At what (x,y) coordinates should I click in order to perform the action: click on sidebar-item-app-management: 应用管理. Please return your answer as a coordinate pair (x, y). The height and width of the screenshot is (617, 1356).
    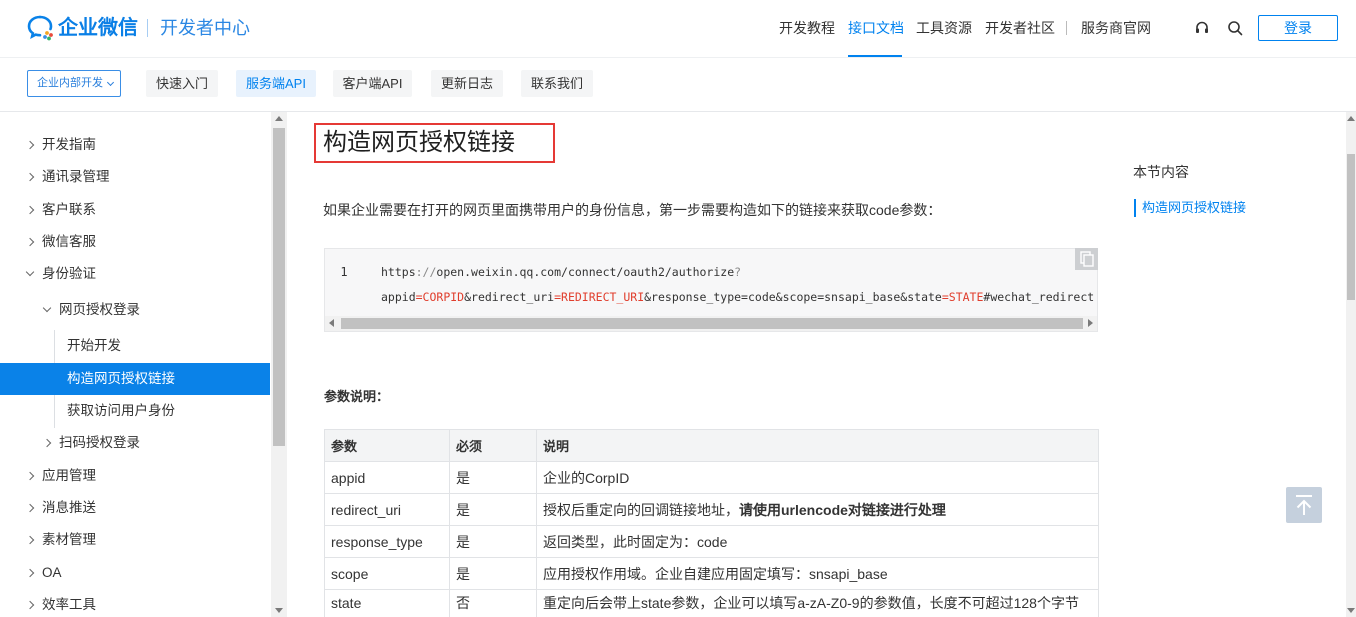
    Looking at the image, I should click on (135, 476).